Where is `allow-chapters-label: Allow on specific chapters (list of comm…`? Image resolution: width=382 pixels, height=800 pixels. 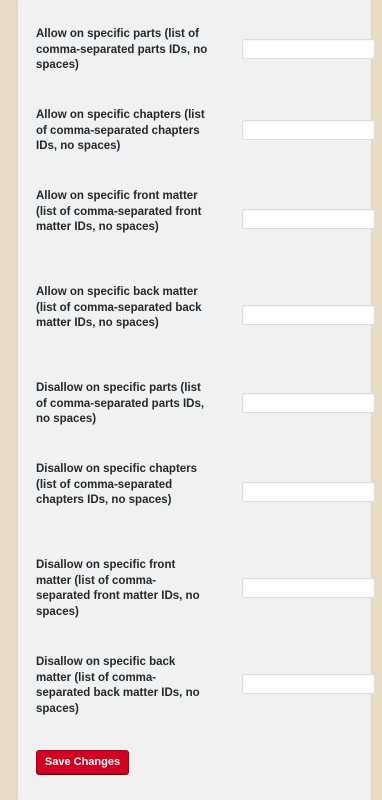 allow-chapters-label: Allow on specific chapters (list of comm… is located at coordinates (120, 130).